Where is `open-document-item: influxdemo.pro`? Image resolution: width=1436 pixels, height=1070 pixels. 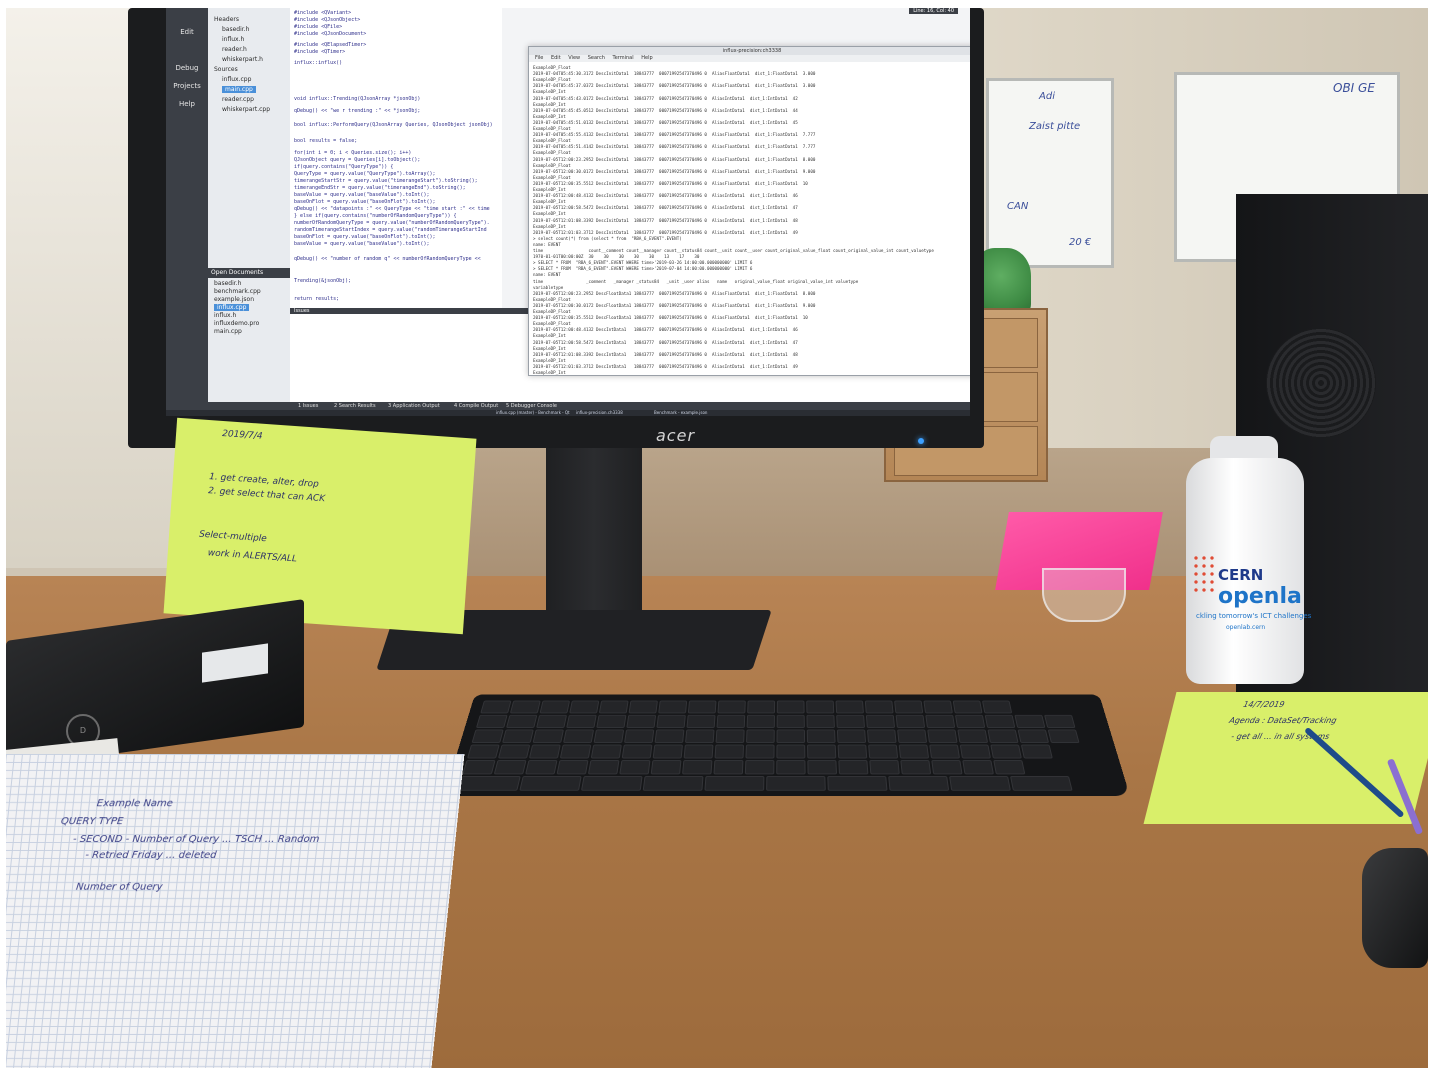
open-document-item: influxdemo.pro is located at coordinates (236, 323).